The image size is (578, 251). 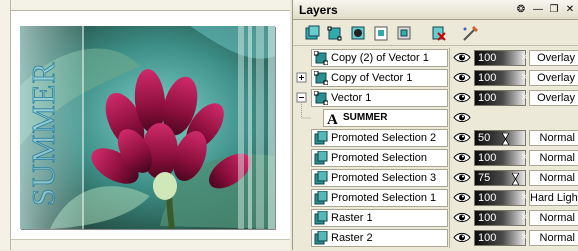 What do you see at coordinates (352, 238) in the screenshot?
I see `layer-name: Raster 2` at bounding box center [352, 238].